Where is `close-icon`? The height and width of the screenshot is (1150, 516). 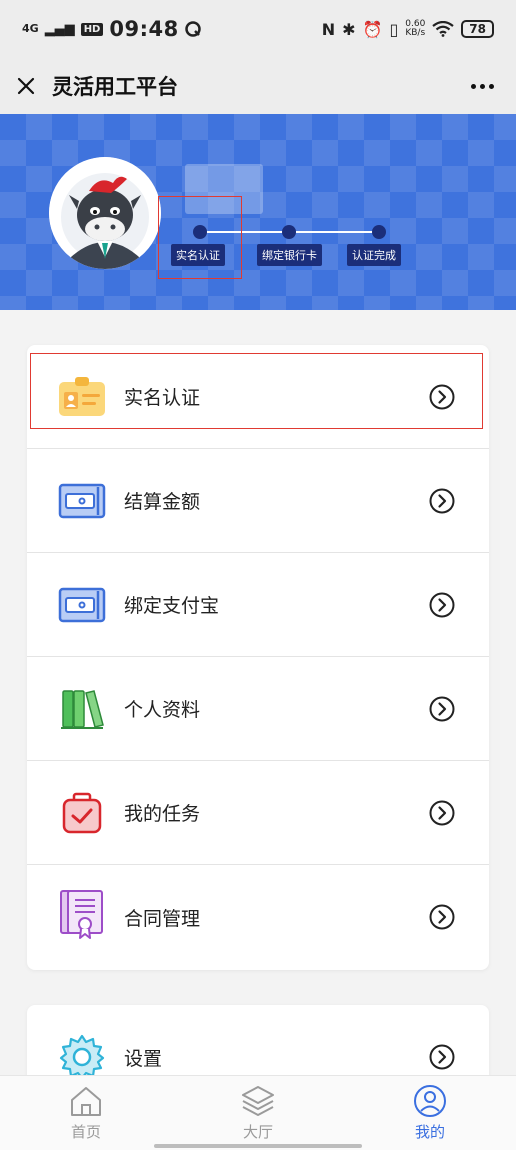
close-icon is located at coordinates (26, 86).